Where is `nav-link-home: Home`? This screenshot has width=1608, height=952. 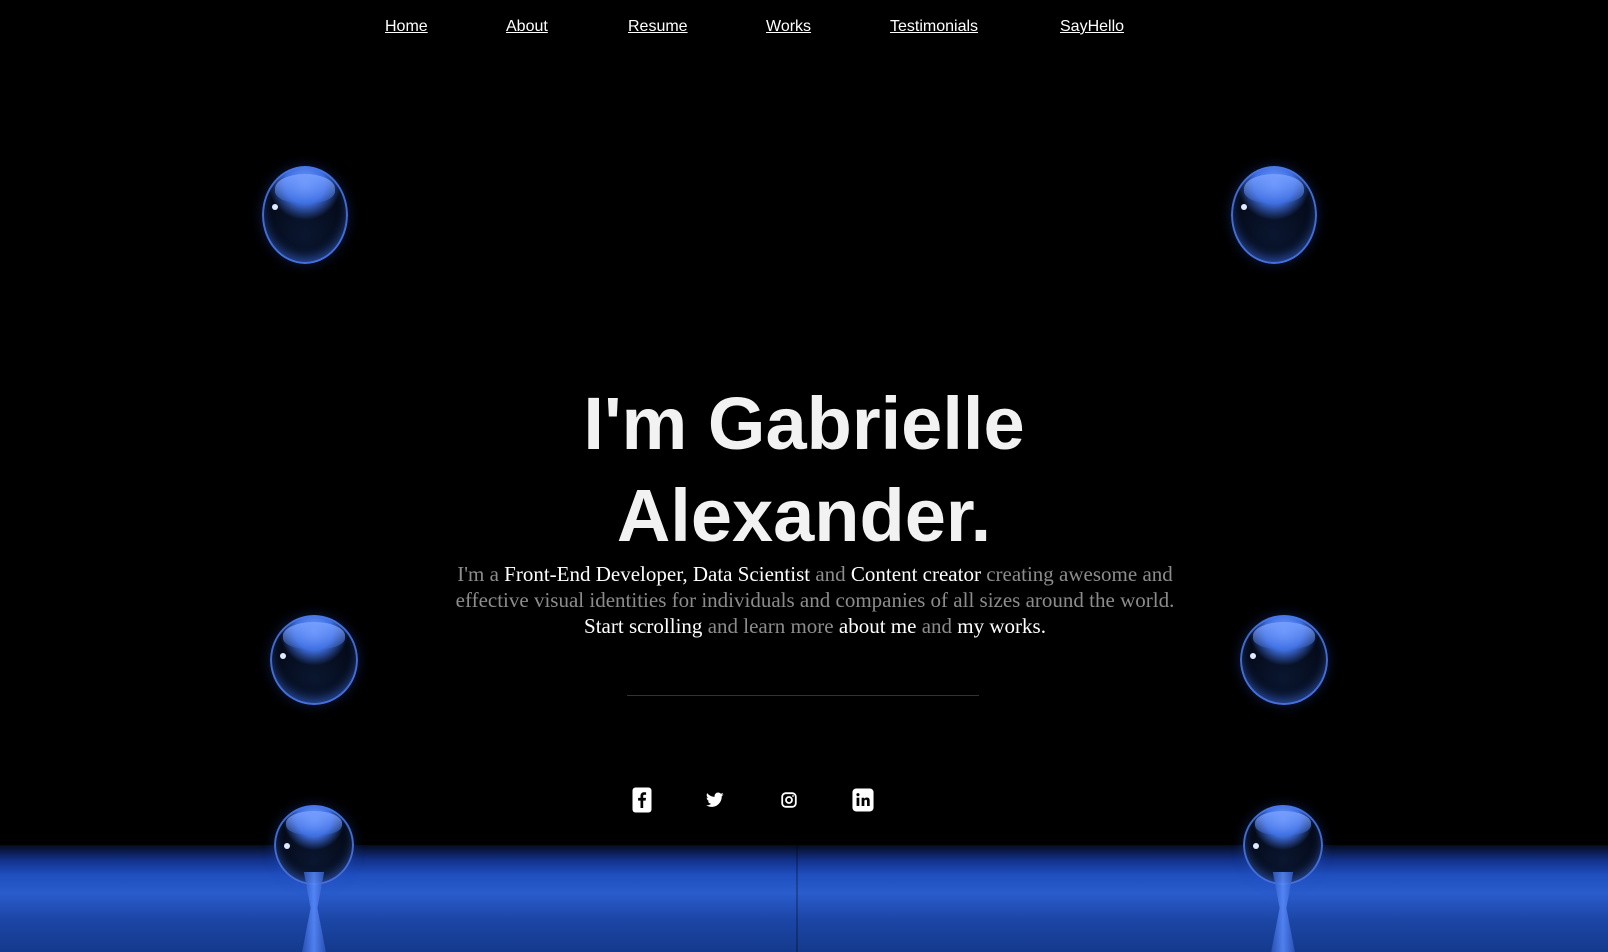
nav-link-home: Home is located at coordinates (406, 27).